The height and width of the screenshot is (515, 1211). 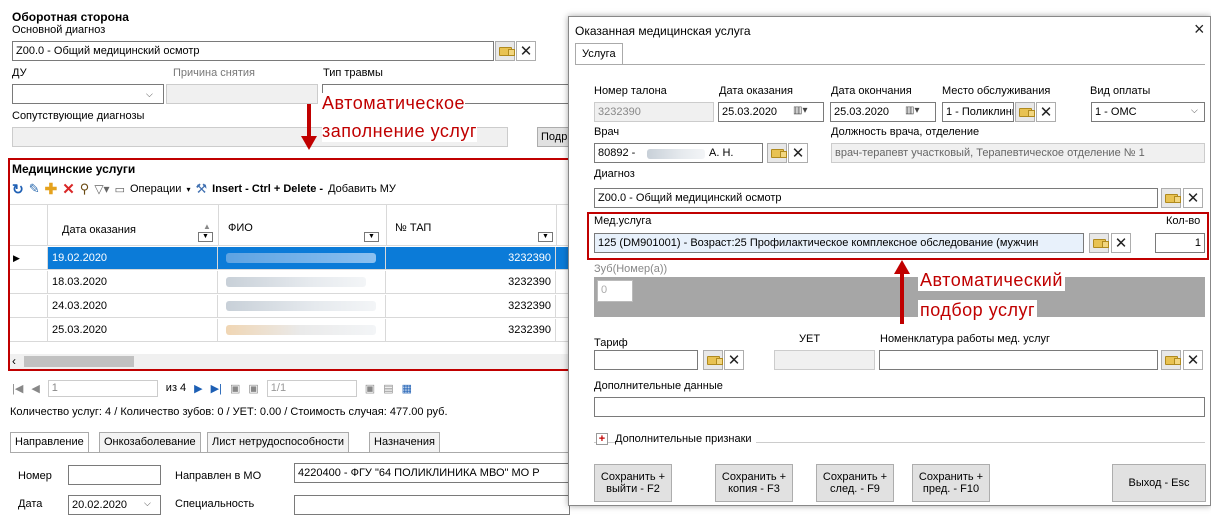 What do you see at coordinates (102, 388) in the screenshot?
I see `page-input: 1` at bounding box center [102, 388].